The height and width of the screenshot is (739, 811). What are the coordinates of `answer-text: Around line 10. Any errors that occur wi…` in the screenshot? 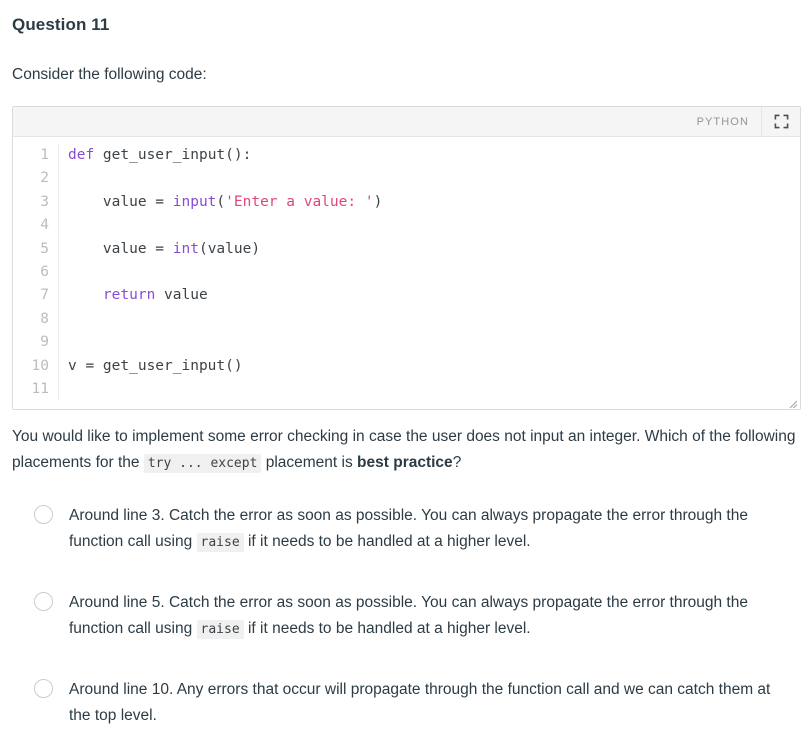 It's located at (425, 703).